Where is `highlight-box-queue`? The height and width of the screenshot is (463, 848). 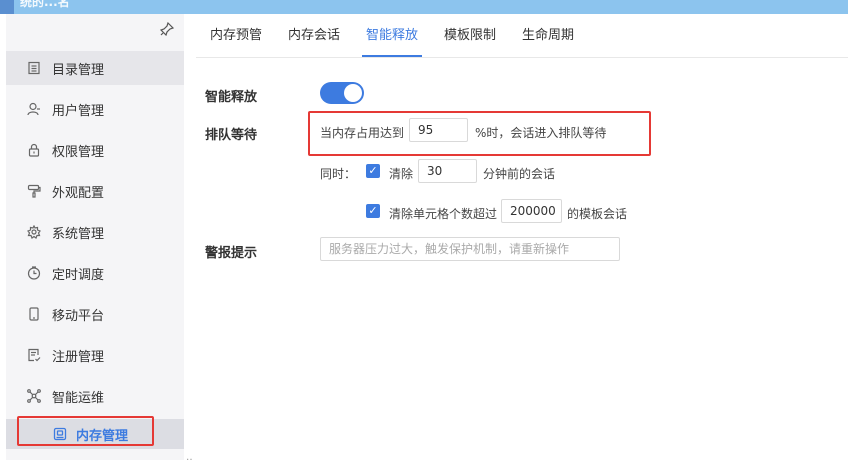
highlight-box-queue is located at coordinates (479, 133).